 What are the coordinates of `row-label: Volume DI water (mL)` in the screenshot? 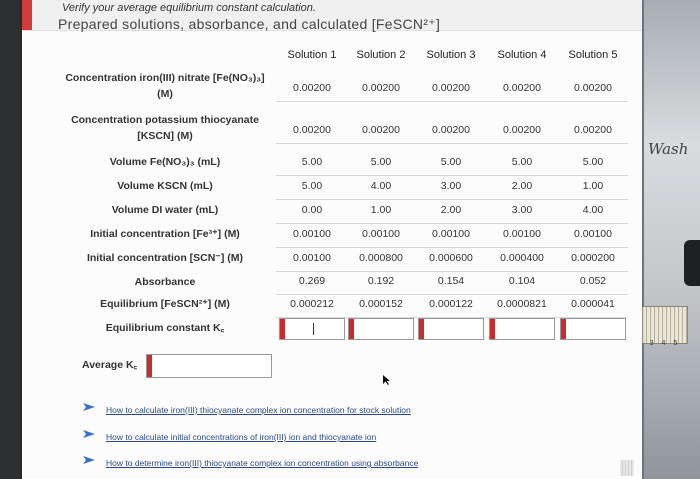 It's located at (165, 210).